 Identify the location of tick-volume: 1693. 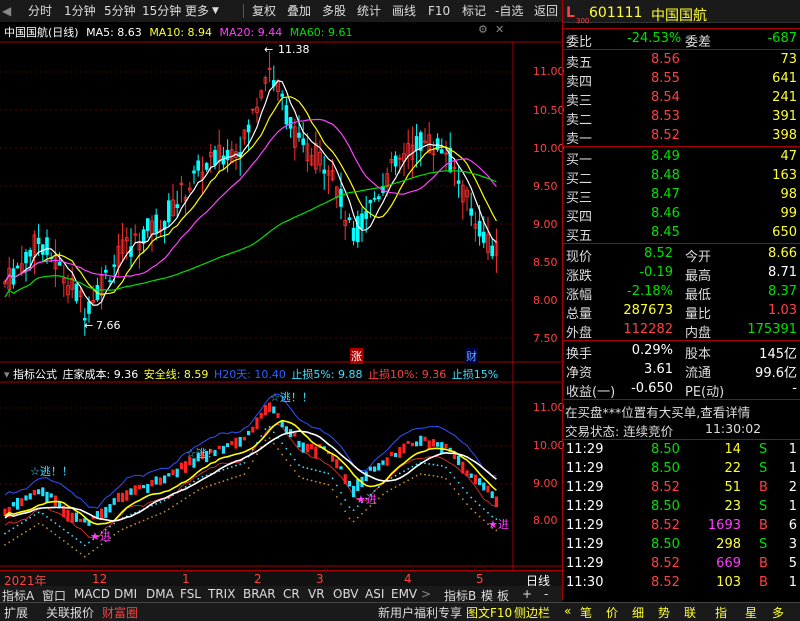
(724, 525).